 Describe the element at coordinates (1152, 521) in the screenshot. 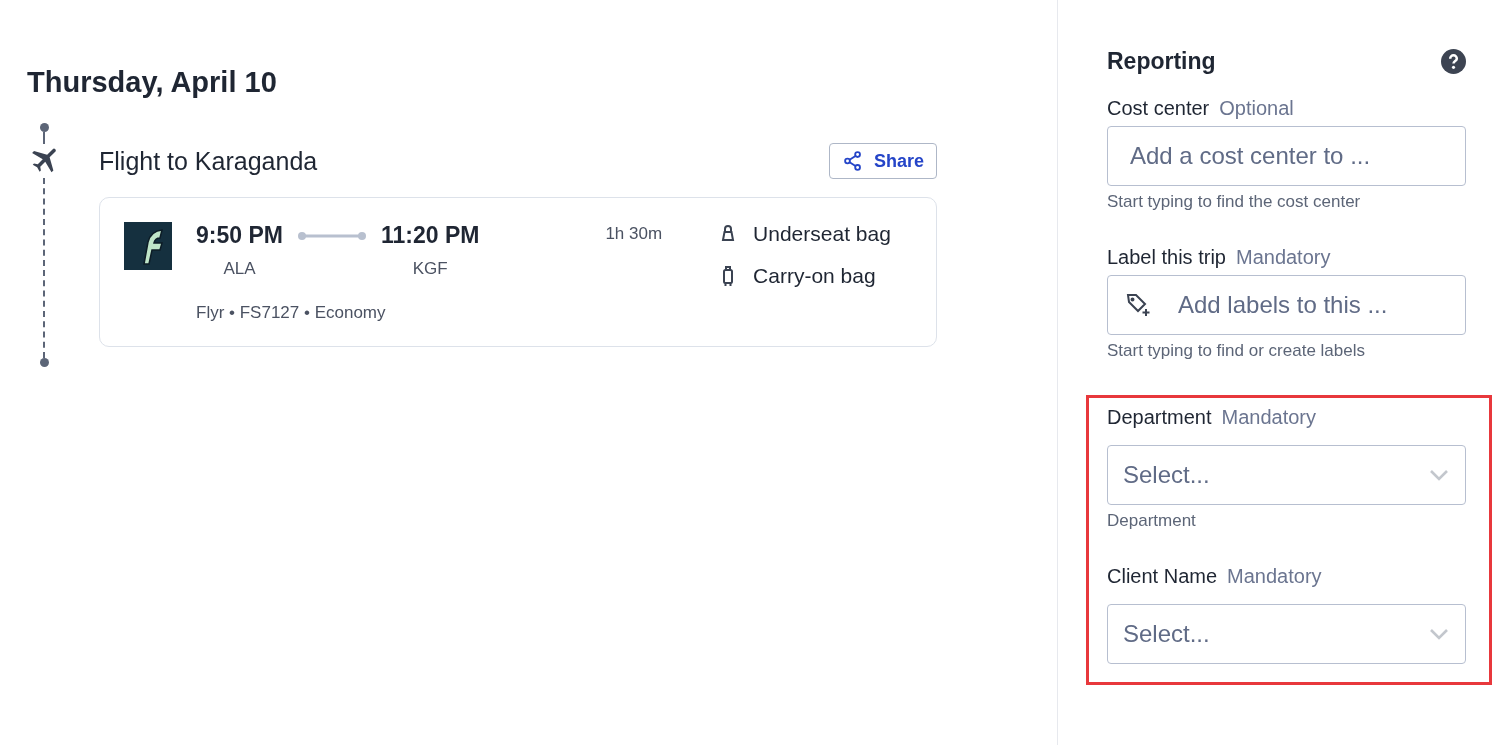

I see `field-hint: Department` at that location.